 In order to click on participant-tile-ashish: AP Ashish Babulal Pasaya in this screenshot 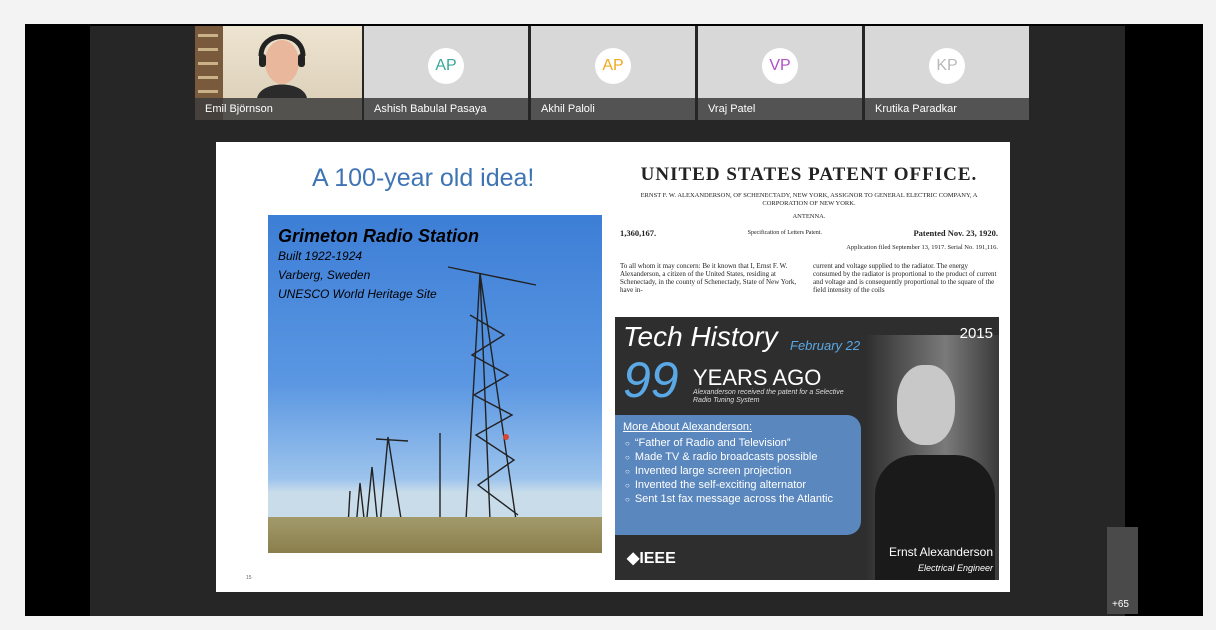, I will do `click(446, 73)`.